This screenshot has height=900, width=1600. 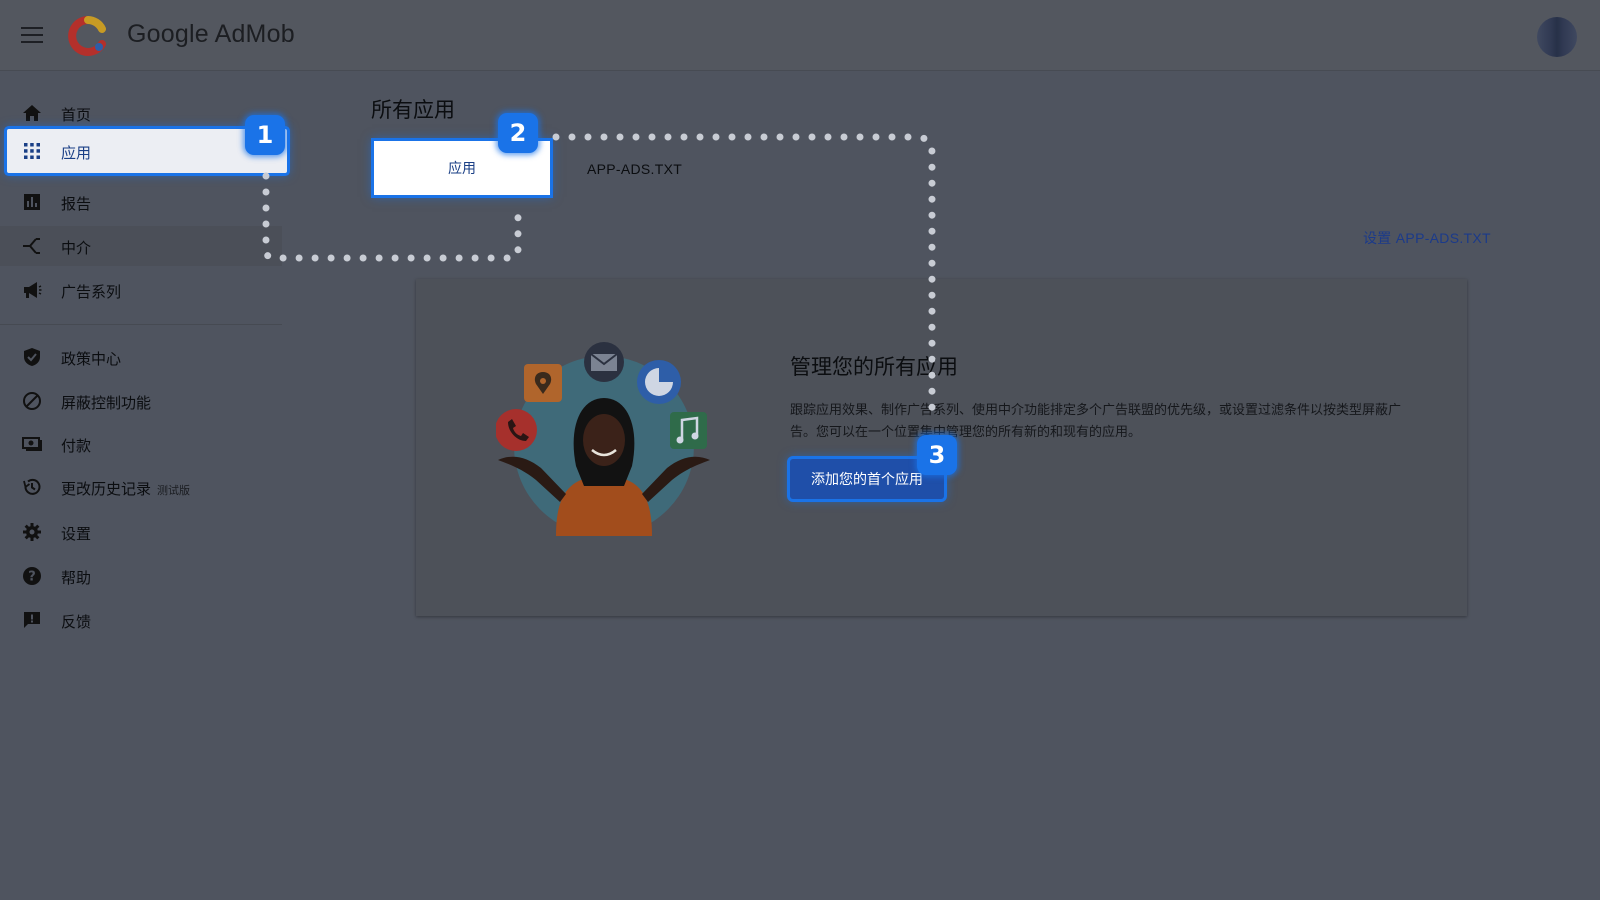 What do you see at coordinates (76, 622) in the screenshot?
I see `sidebar-item-label: 反馈` at bounding box center [76, 622].